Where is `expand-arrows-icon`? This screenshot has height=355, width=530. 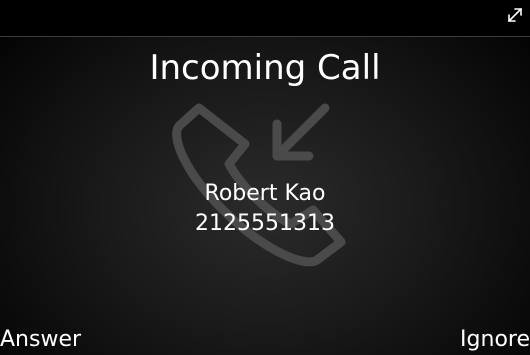 expand-arrows-icon is located at coordinates (515, 15).